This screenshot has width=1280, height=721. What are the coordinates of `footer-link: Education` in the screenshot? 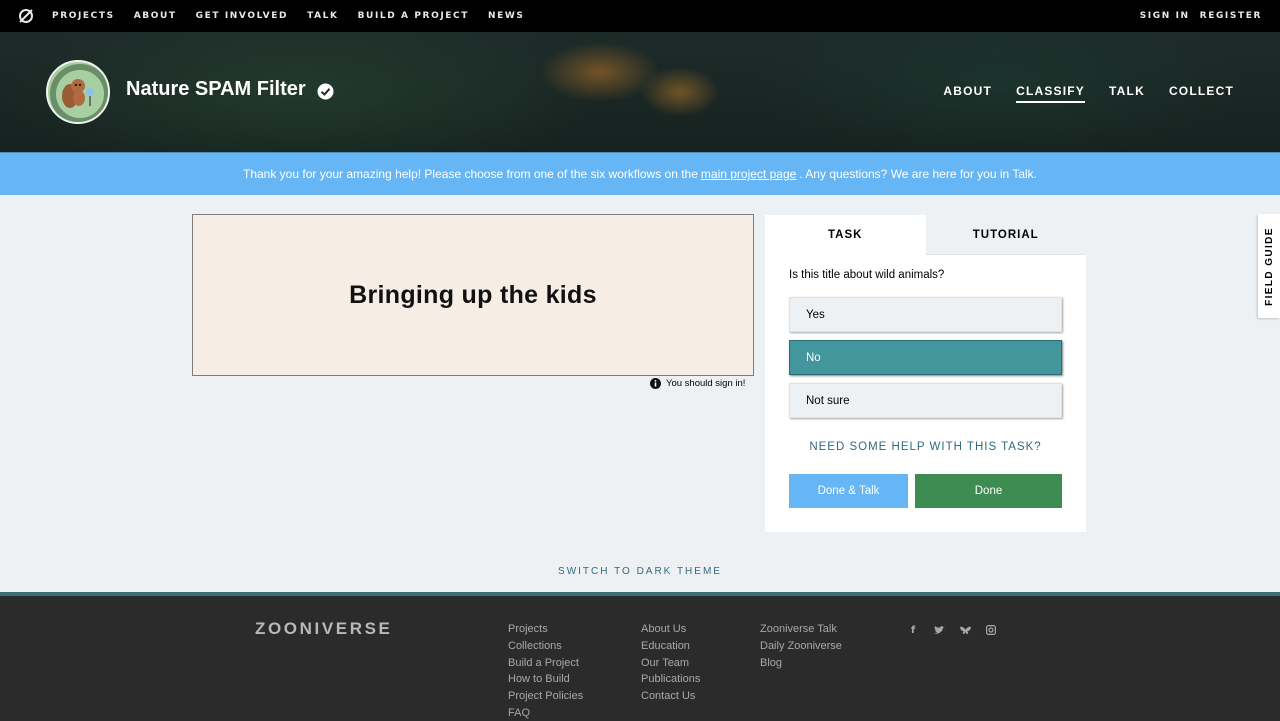 It's located at (670, 646).